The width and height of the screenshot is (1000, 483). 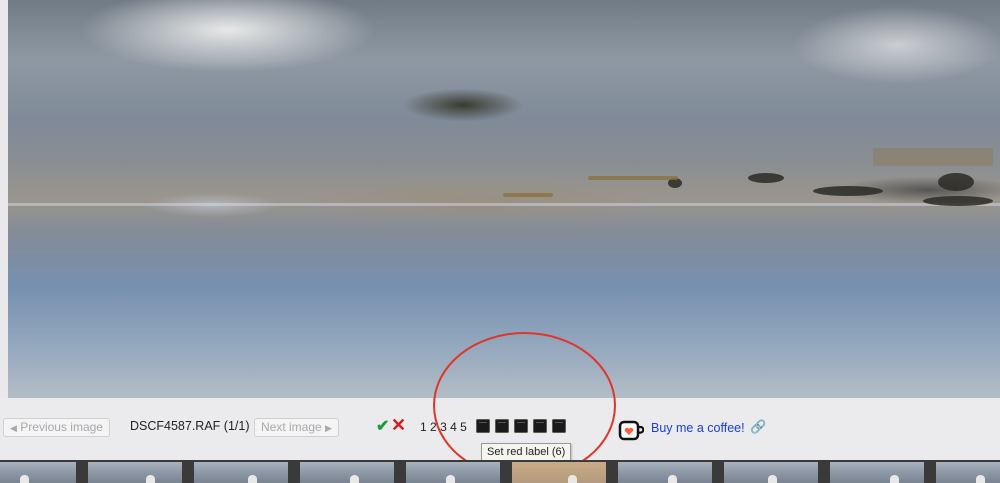 I want to click on reject-cross-icon: ✕, so click(x=398, y=425).